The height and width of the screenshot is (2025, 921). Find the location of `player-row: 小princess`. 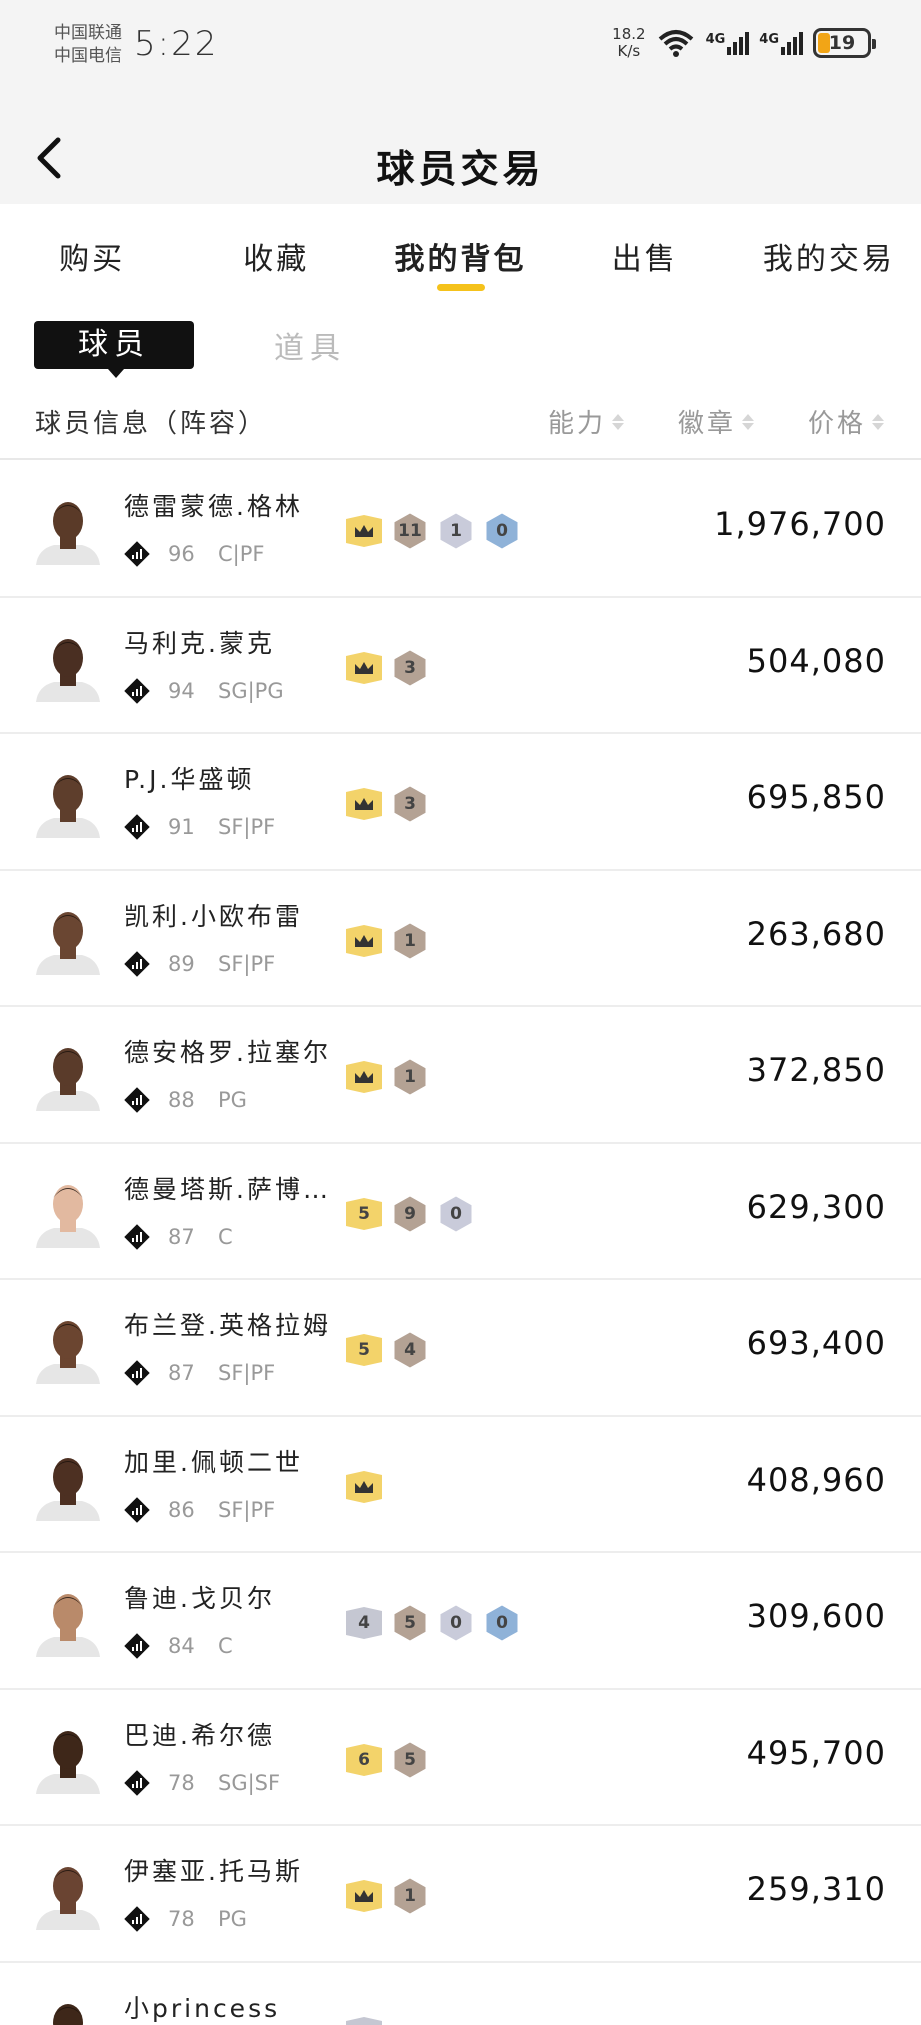

player-row: 小princess is located at coordinates (460, 1994).